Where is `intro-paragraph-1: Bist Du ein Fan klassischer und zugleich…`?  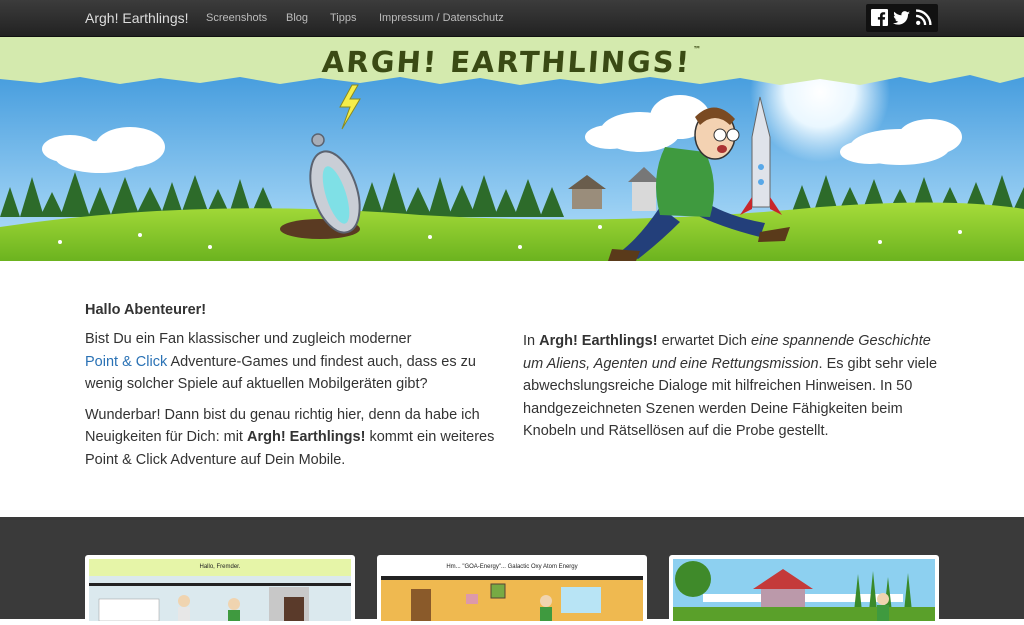
intro-paragraph-1: Bist Du ein Fan klassischer und zugleich… is located at coordinates (280, 361).